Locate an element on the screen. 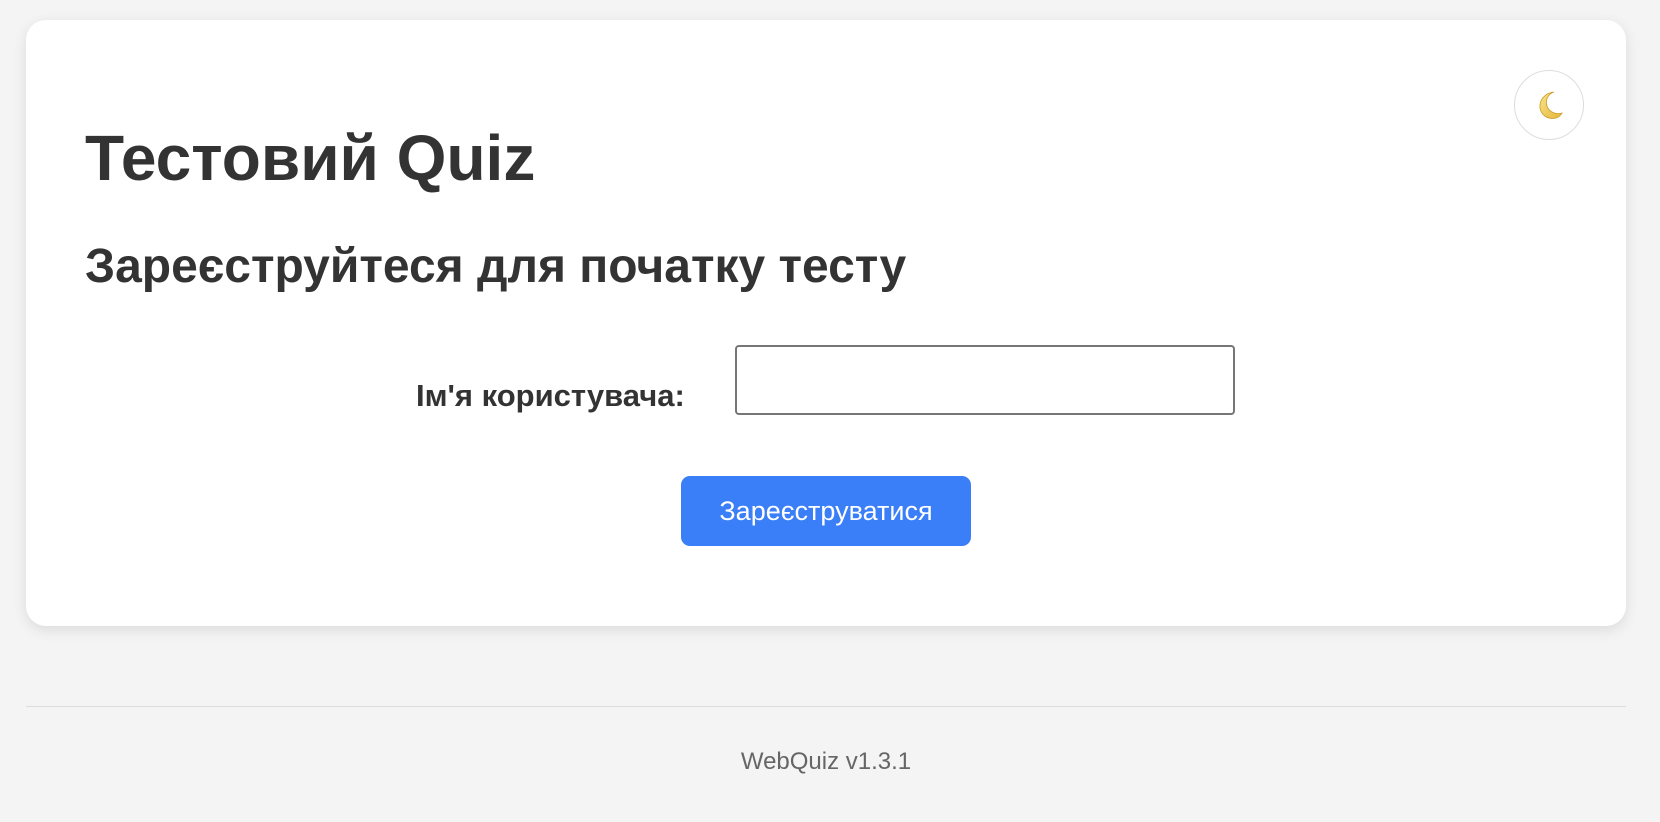  moon-icon is located at coordinates (1551, 105).